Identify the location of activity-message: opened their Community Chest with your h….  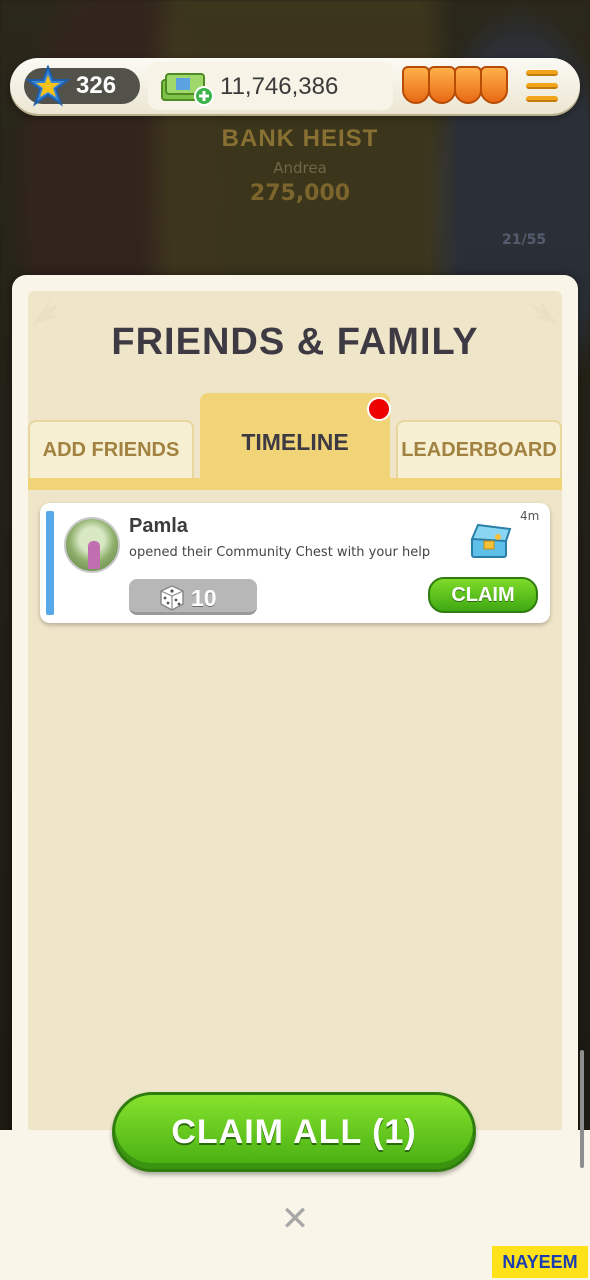
(280, 552).